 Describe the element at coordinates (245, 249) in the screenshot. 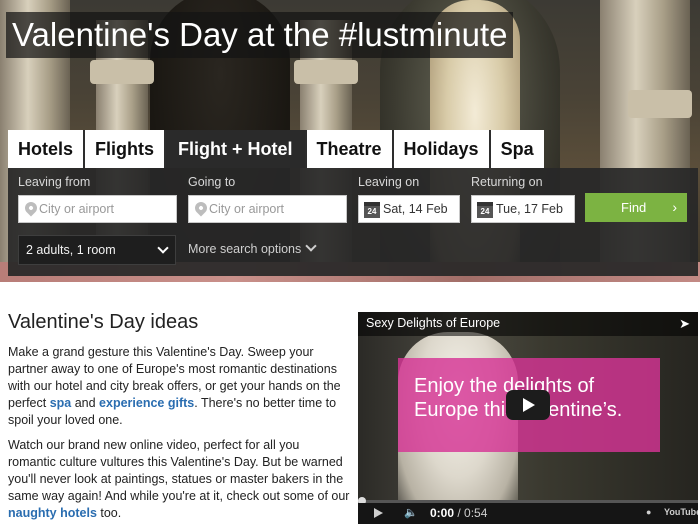

I see `more-search-options-label: More search options` at that location.